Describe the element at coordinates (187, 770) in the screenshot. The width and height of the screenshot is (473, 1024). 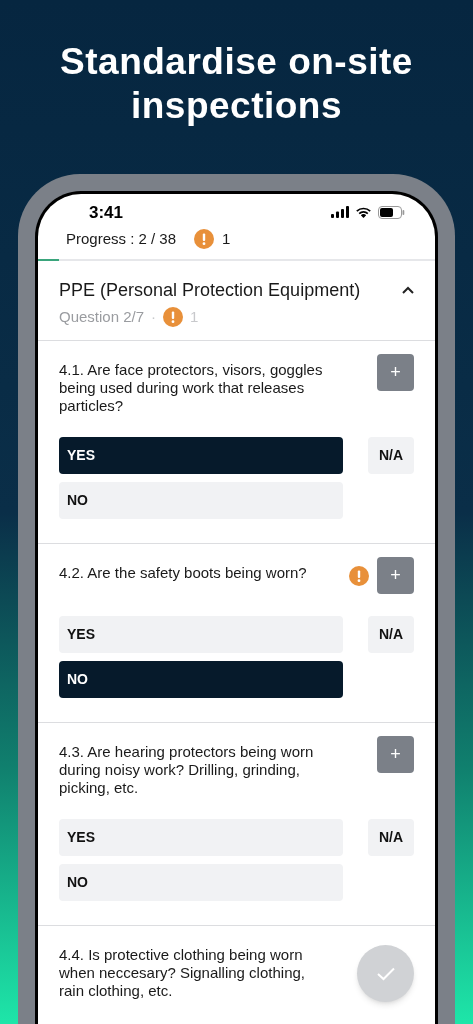
I see `question-text: 4.3. Are hearing protectors being worn during noisy work? Drilling, grinding, picking, etc.` at that location.